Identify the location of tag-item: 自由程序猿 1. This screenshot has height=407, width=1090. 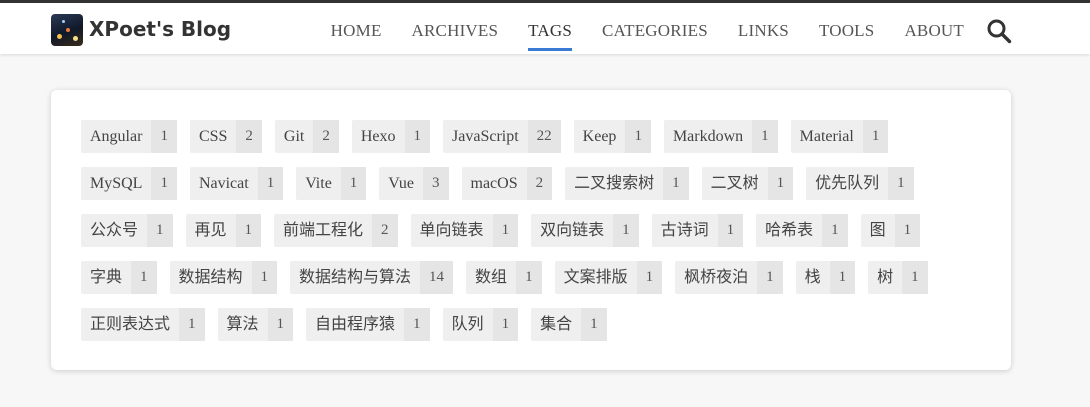
(368, 324).